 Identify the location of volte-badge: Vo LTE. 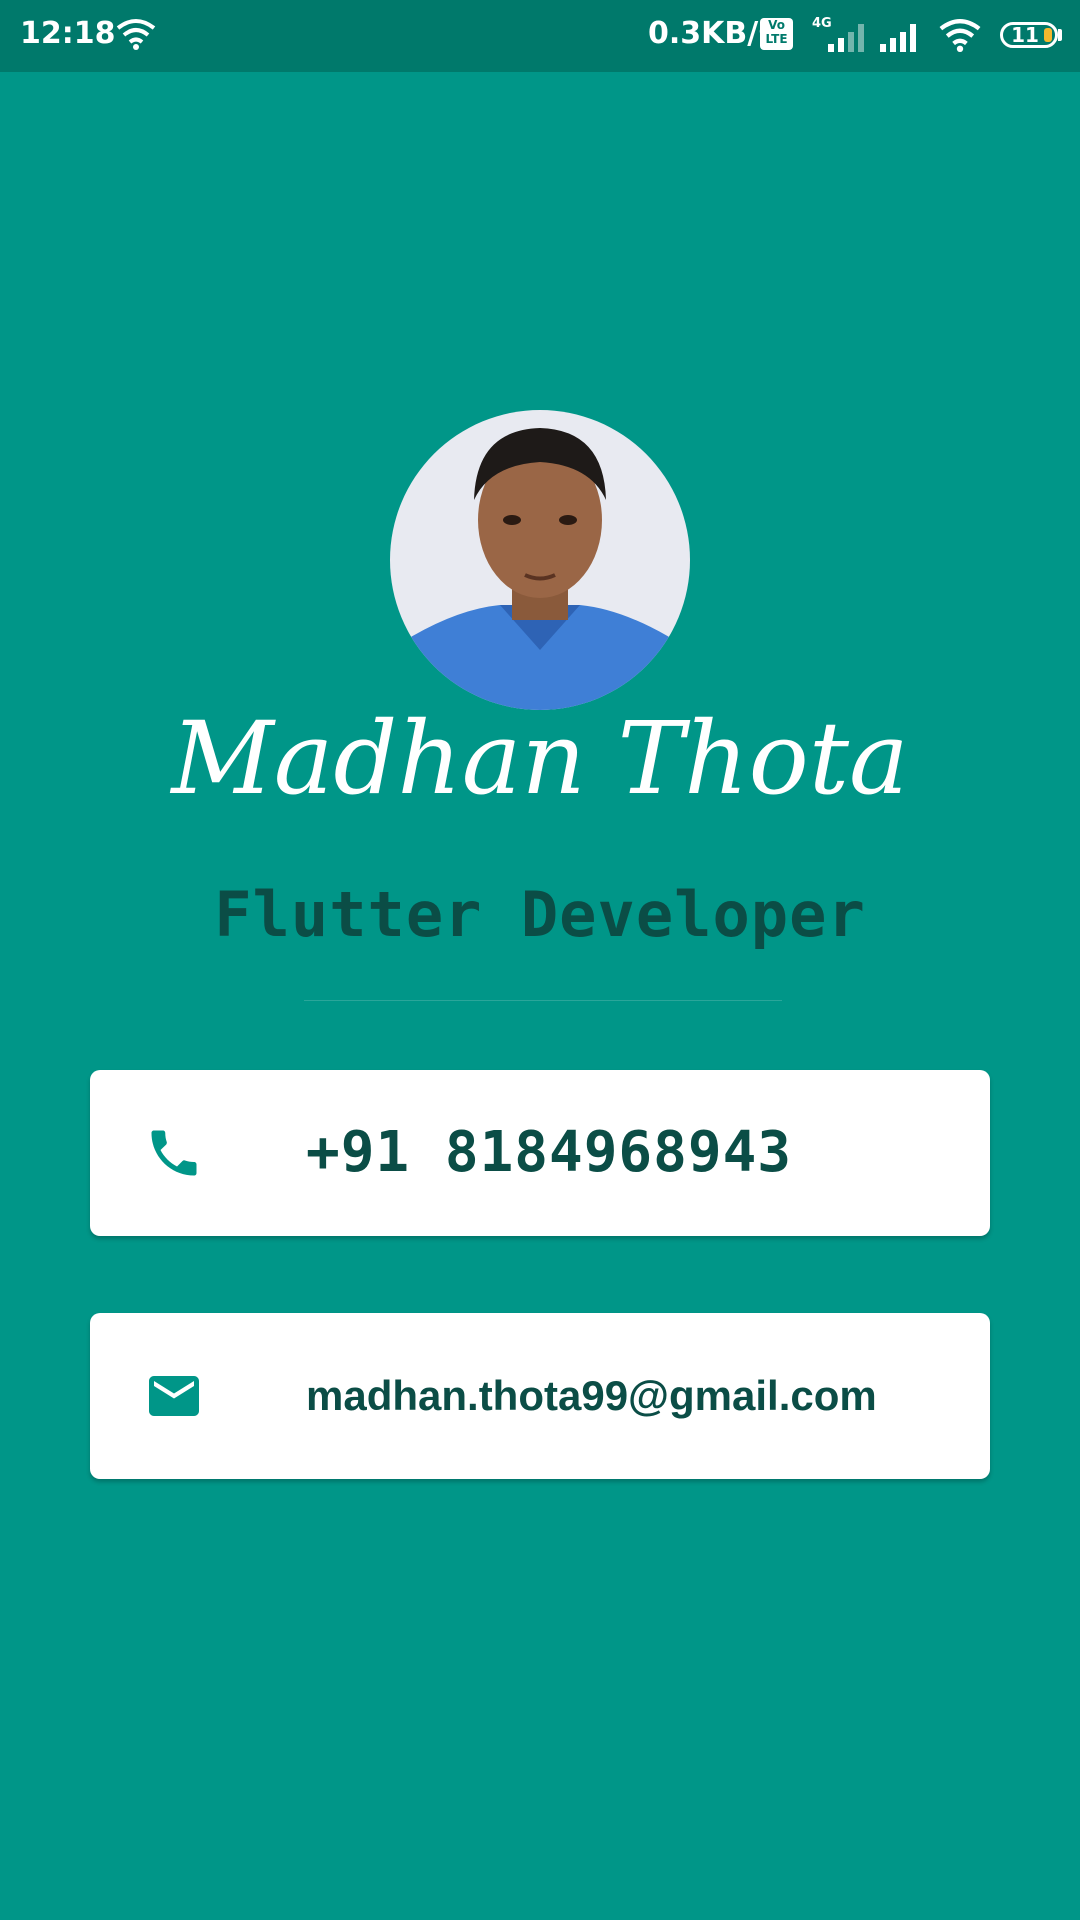
(776, 34).